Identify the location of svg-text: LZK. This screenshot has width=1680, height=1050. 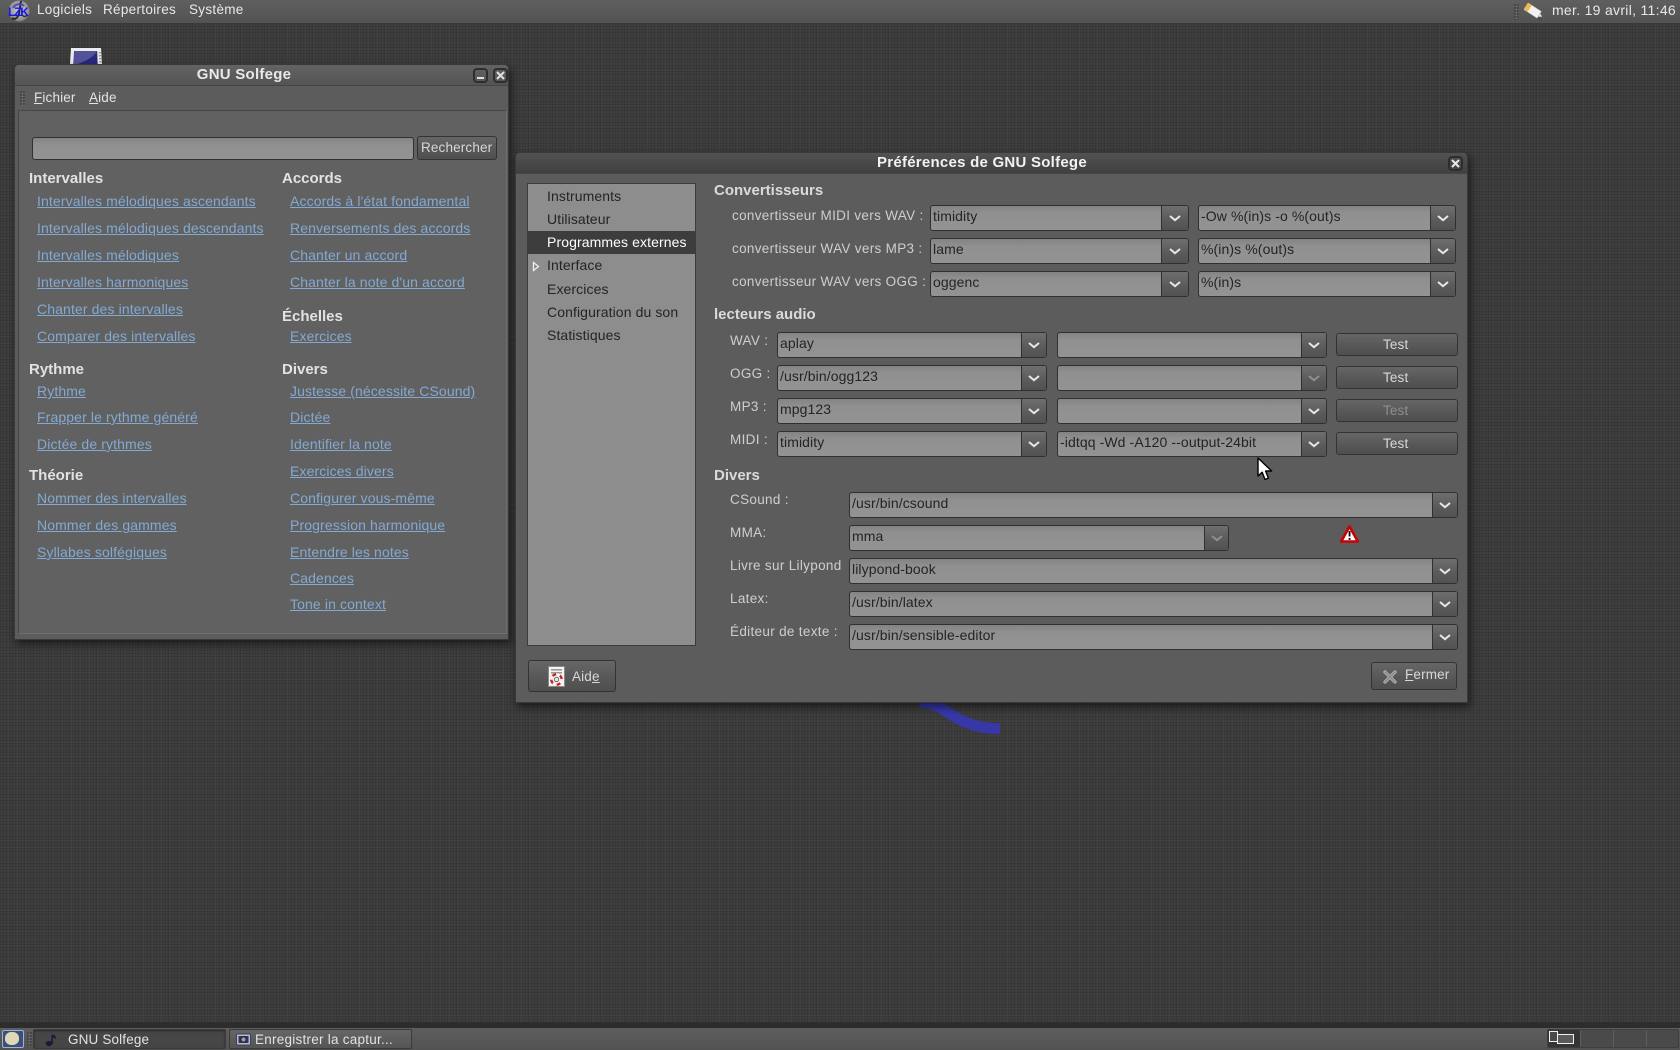
(18, 12).